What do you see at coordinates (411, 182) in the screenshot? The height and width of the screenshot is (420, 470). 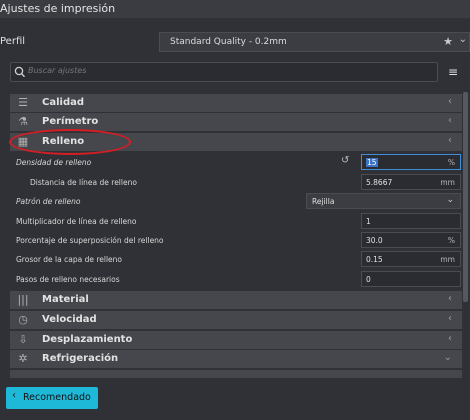 I see `distancia-linea-input: 5.8667 mm` at bounding box center [411, 182].